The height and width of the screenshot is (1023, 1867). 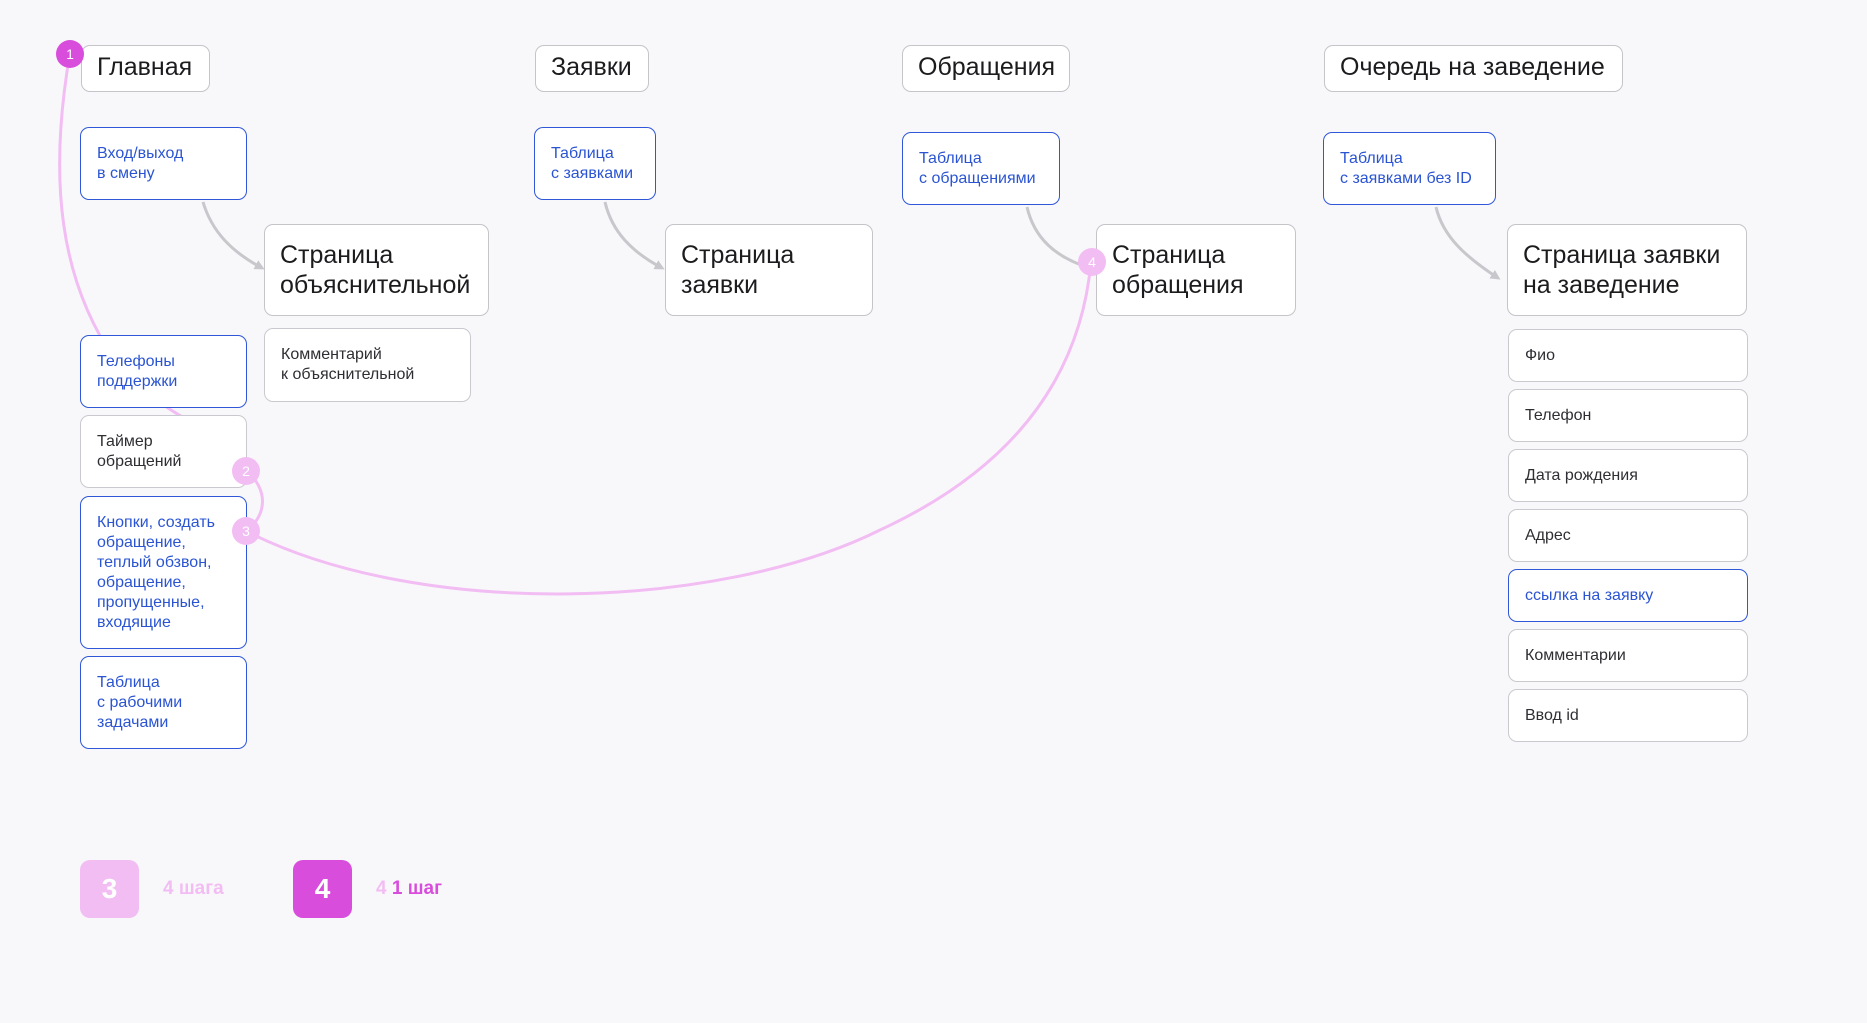 What do you see at coordinates (70, 54) in the screenshot?
I see `step-badge-1: 1` at bounding box center [70, 54].